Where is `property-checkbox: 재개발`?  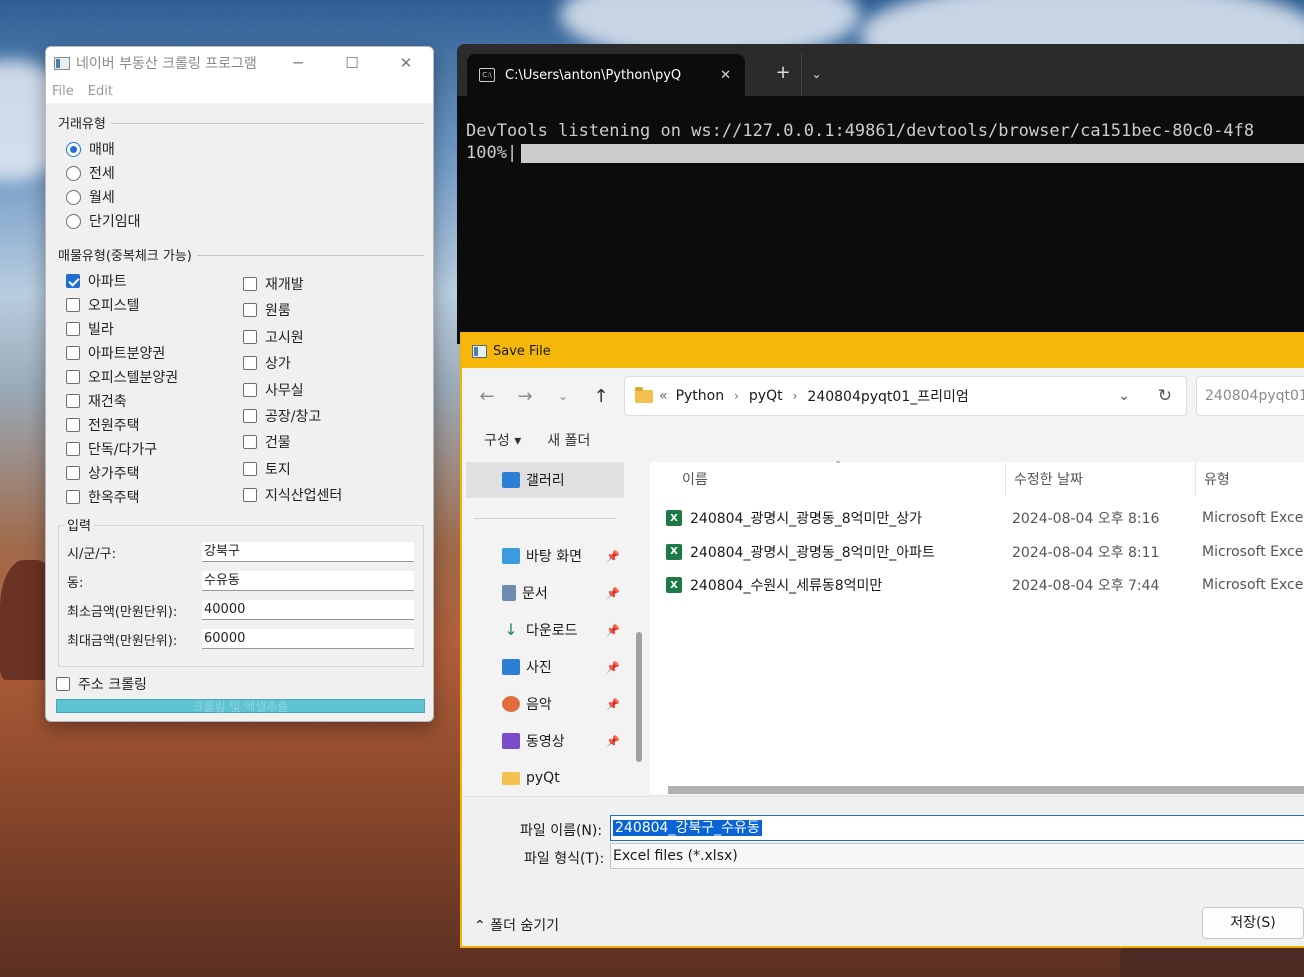
property-checkbox: 재개발 is located at coordinates (273, 284).